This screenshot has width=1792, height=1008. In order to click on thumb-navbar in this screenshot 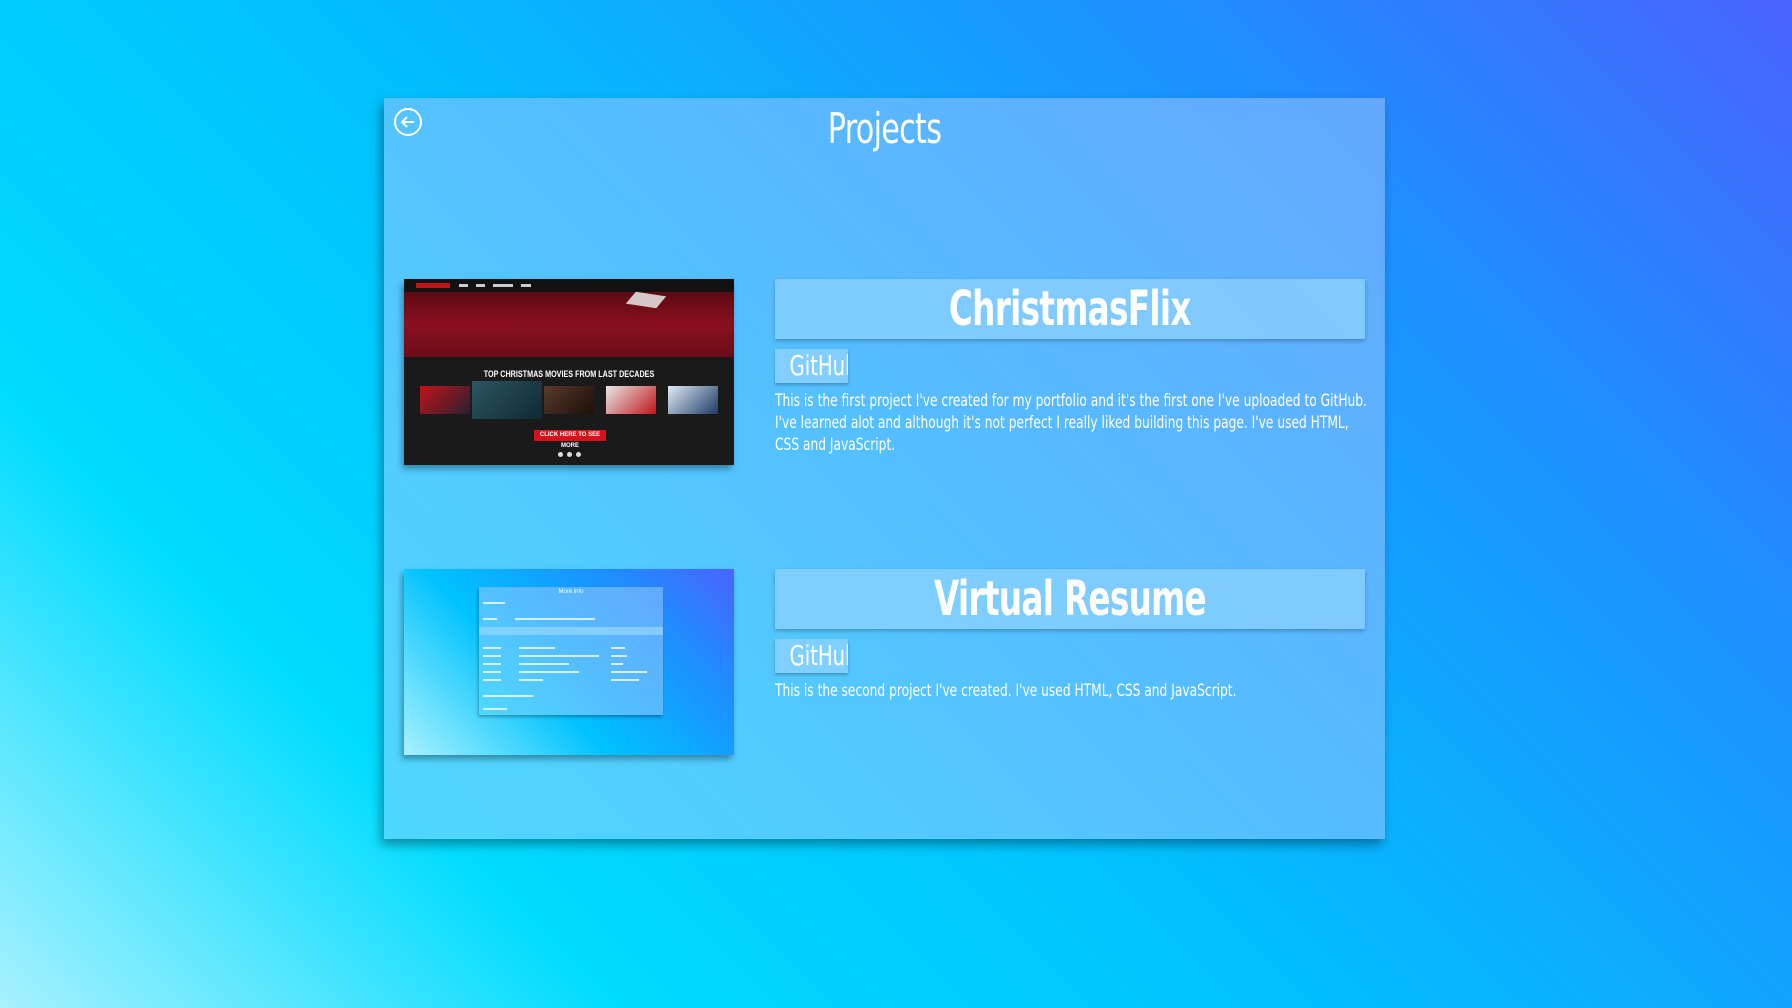, I will do `click(569, 285)`.